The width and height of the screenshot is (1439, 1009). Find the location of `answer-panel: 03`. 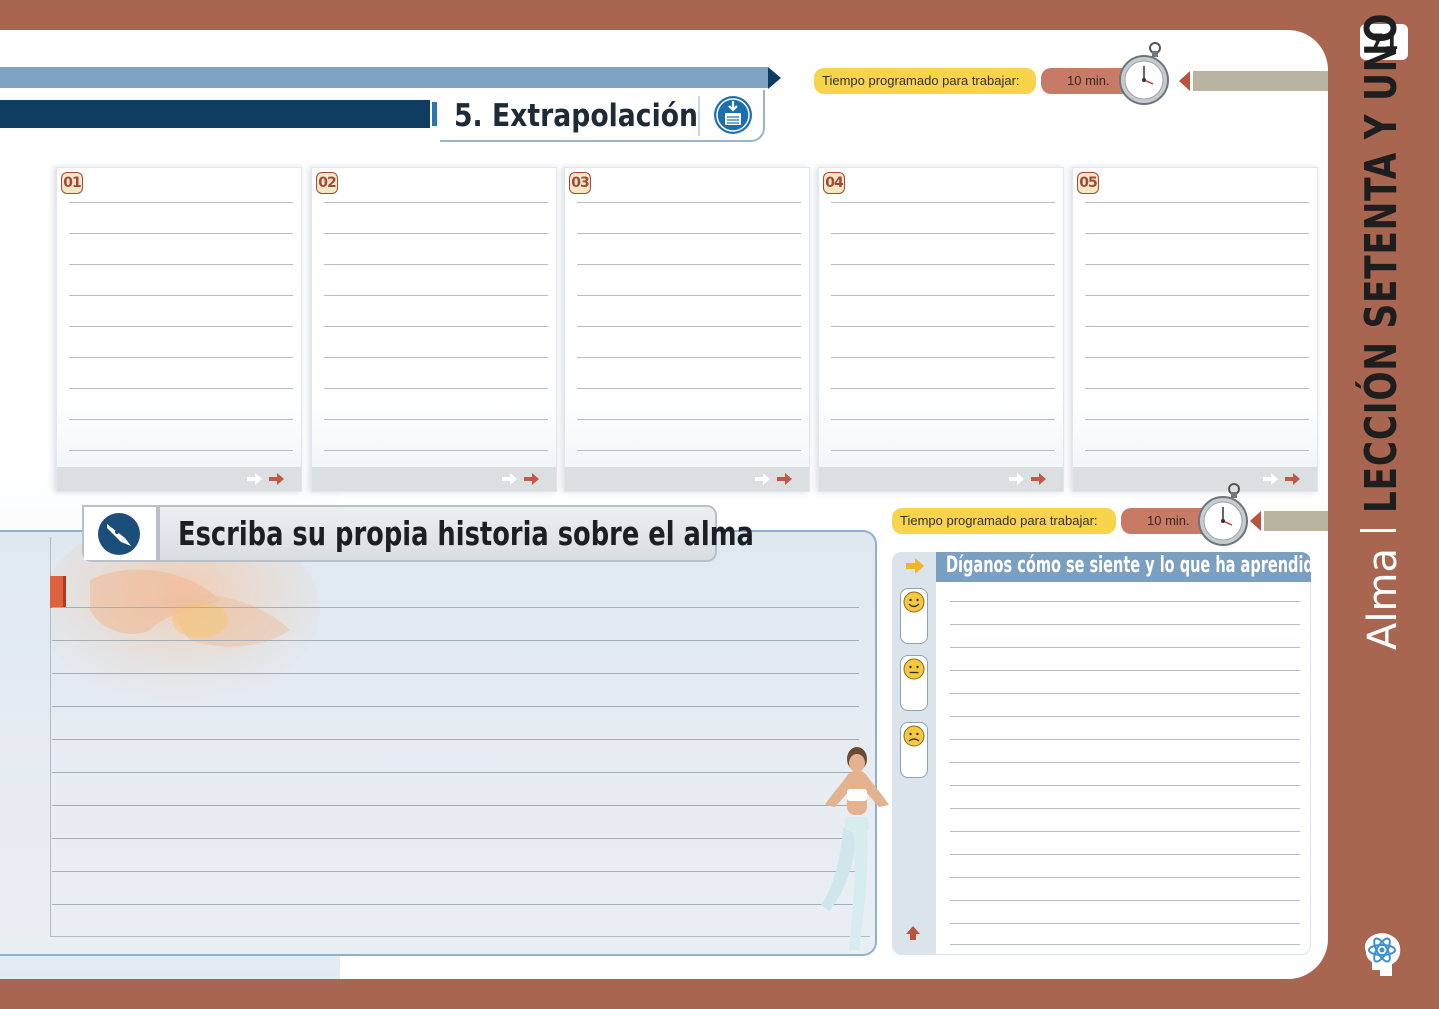

answer-panel: 03 is located at coordinates (687, 329).